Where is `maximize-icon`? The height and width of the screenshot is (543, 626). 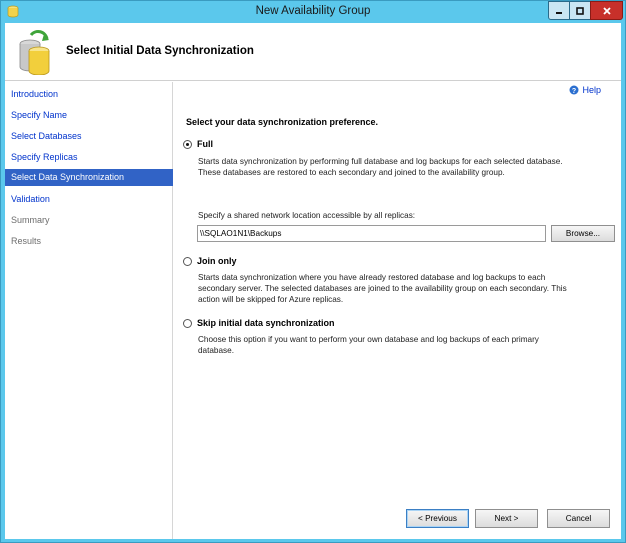 maximize-icon is located at coordinates (580, 10).